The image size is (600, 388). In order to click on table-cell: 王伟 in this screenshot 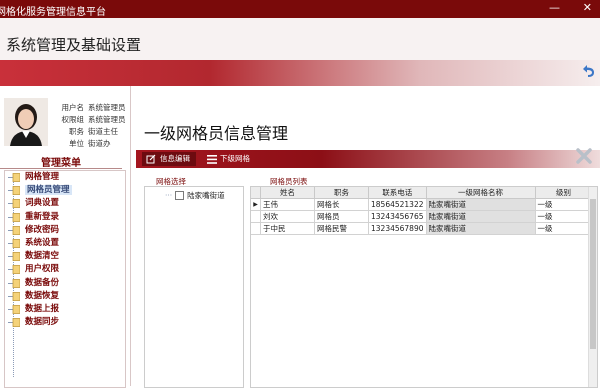, I will do `click(287, 204)`.